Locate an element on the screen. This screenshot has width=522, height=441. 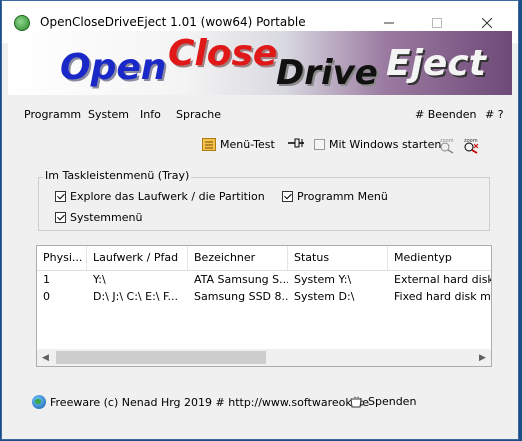
banner-word-eject: Eject is located at coordinates (436, 63).